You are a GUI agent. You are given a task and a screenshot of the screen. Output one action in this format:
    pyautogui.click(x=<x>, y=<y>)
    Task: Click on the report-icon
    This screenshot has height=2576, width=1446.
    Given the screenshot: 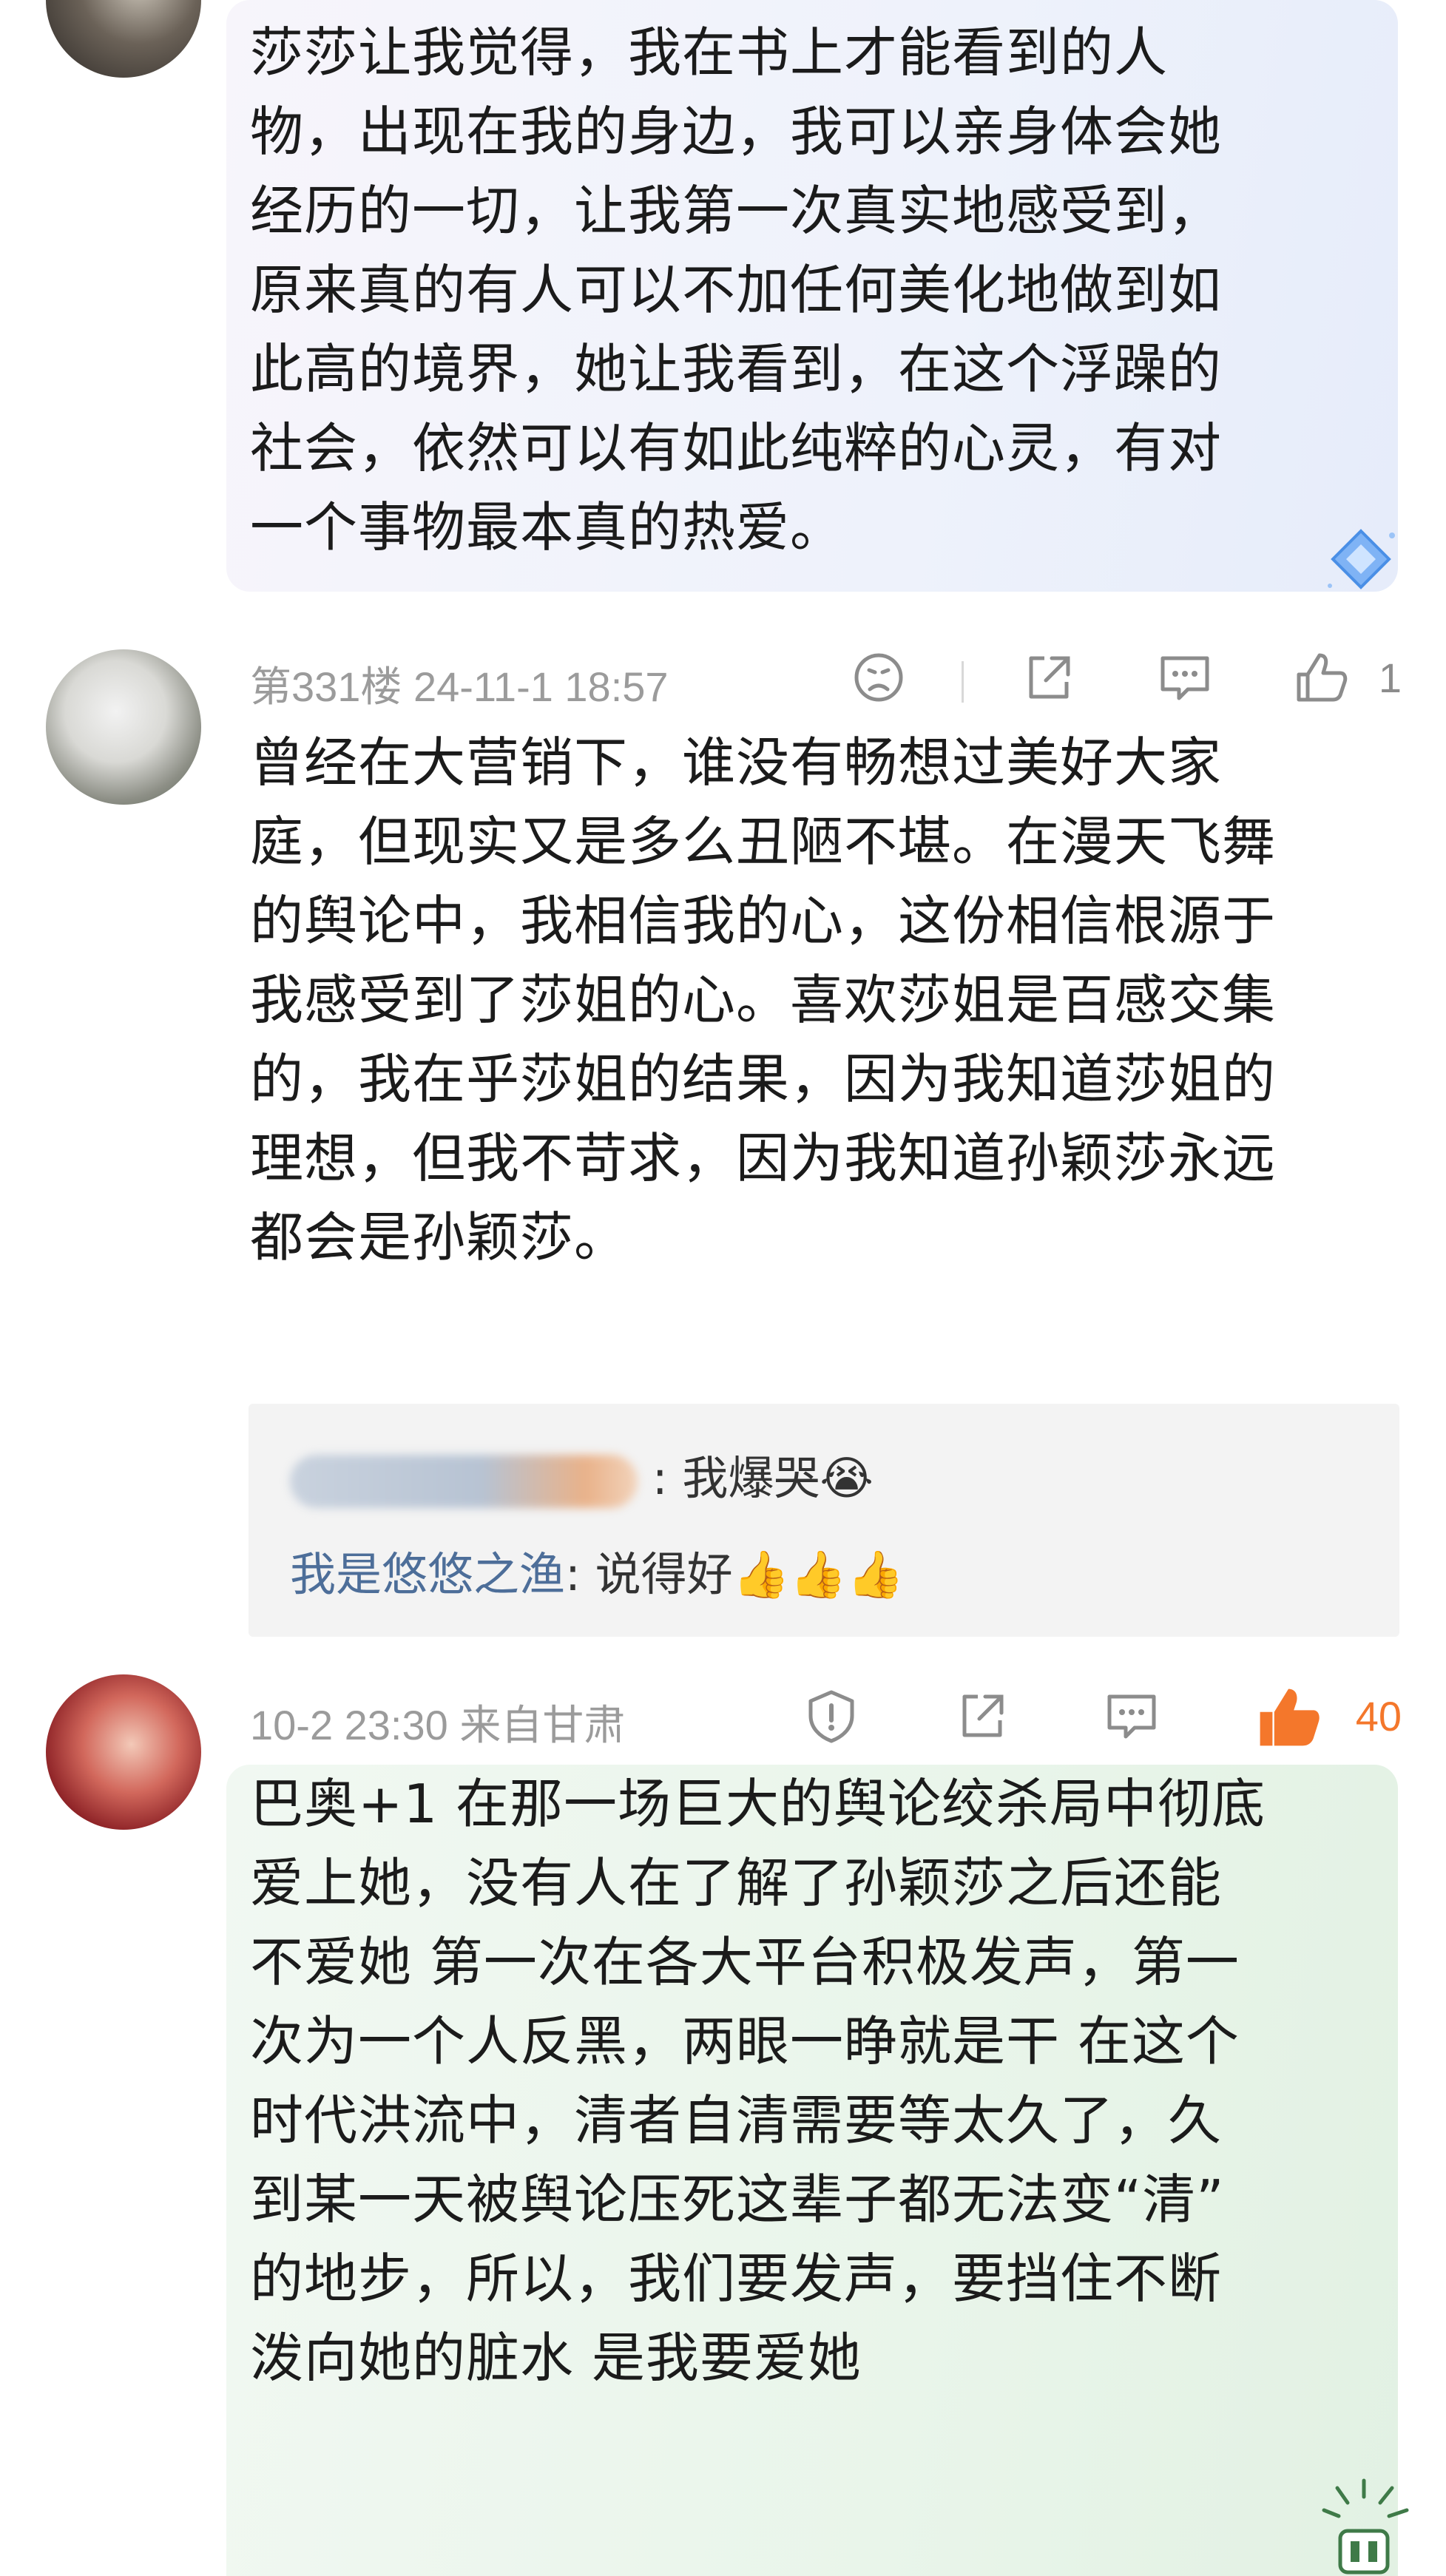 What is the action you would take?
    pyautogui.click(x=831, y=1715)
    